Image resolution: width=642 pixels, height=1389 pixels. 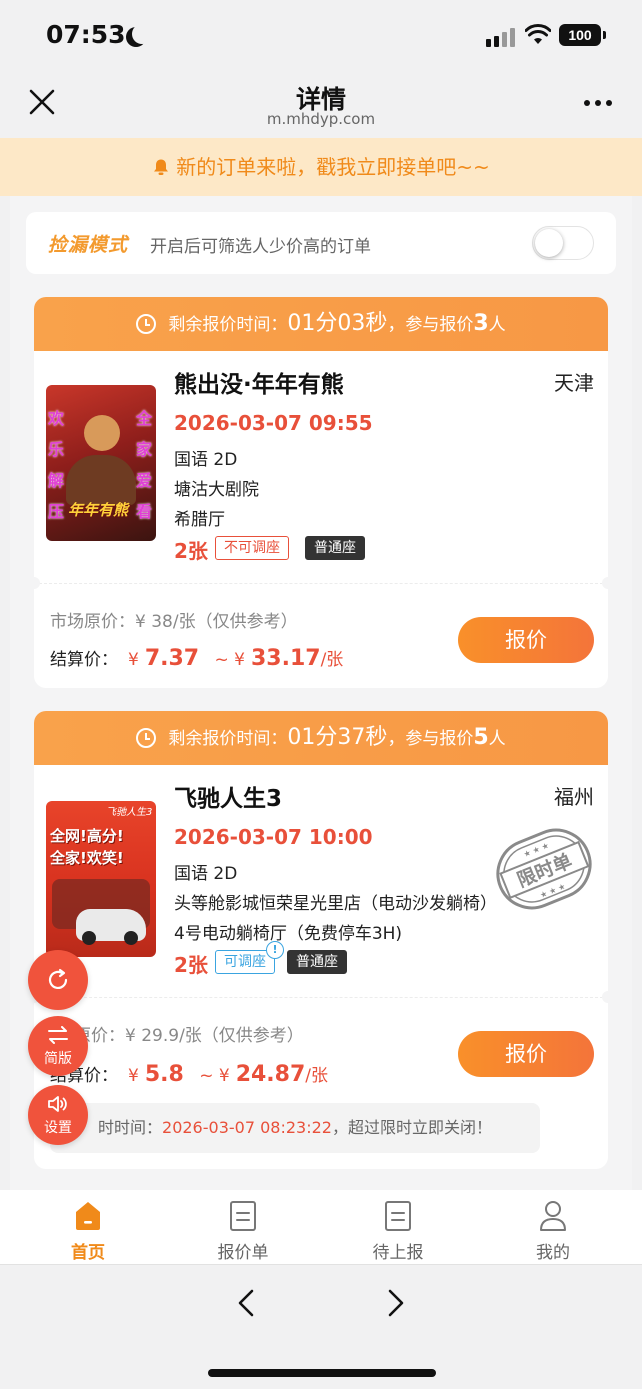 What do you see at coordinates (87, 836) in the screenshot?
I see `poster-slogan-1: 全网!高分!` at bounding box center [87, 836].